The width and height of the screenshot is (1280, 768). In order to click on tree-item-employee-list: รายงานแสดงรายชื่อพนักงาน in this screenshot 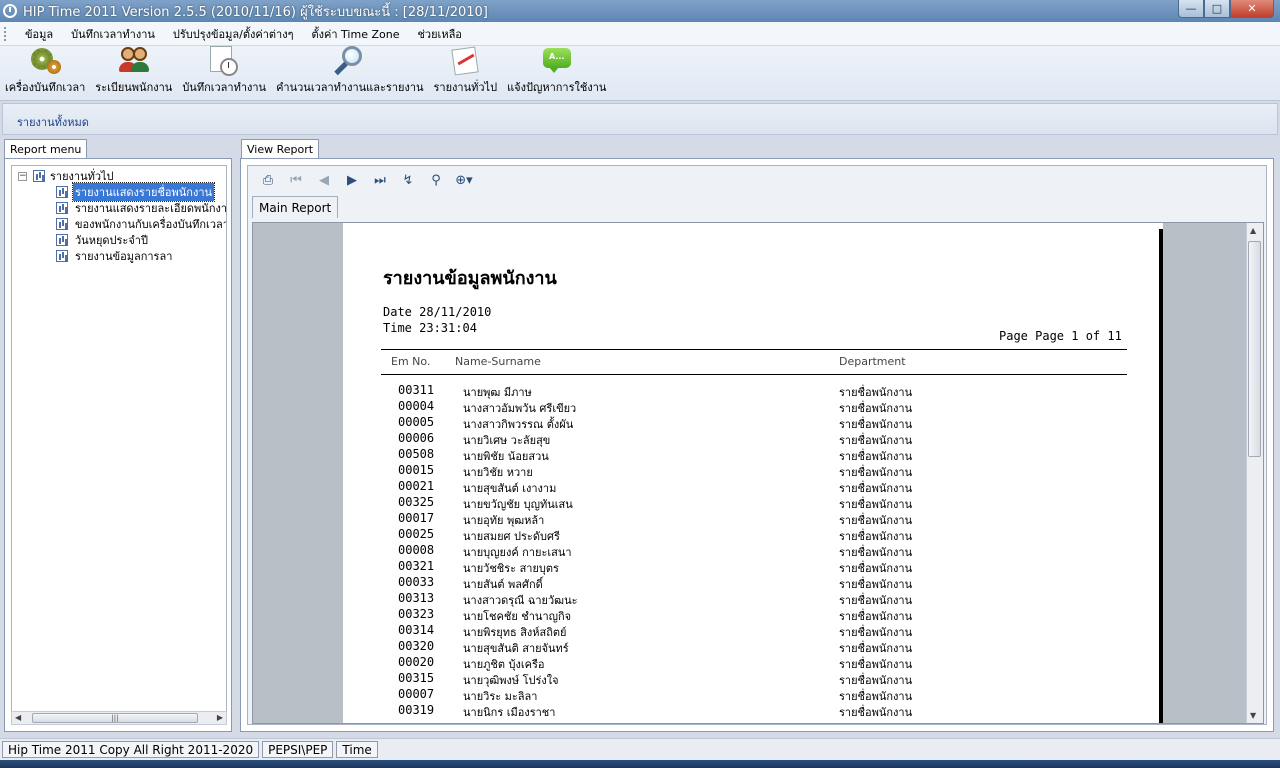, I will do `click(136, 192)`.